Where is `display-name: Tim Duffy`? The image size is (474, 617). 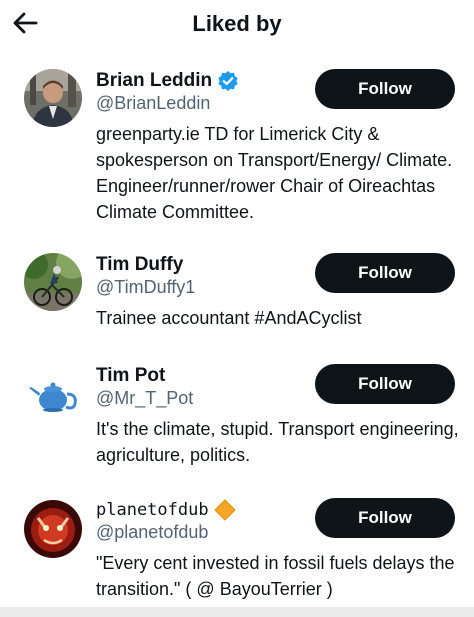 display-name: Tim Duffy is located at coordinates (139, 265).